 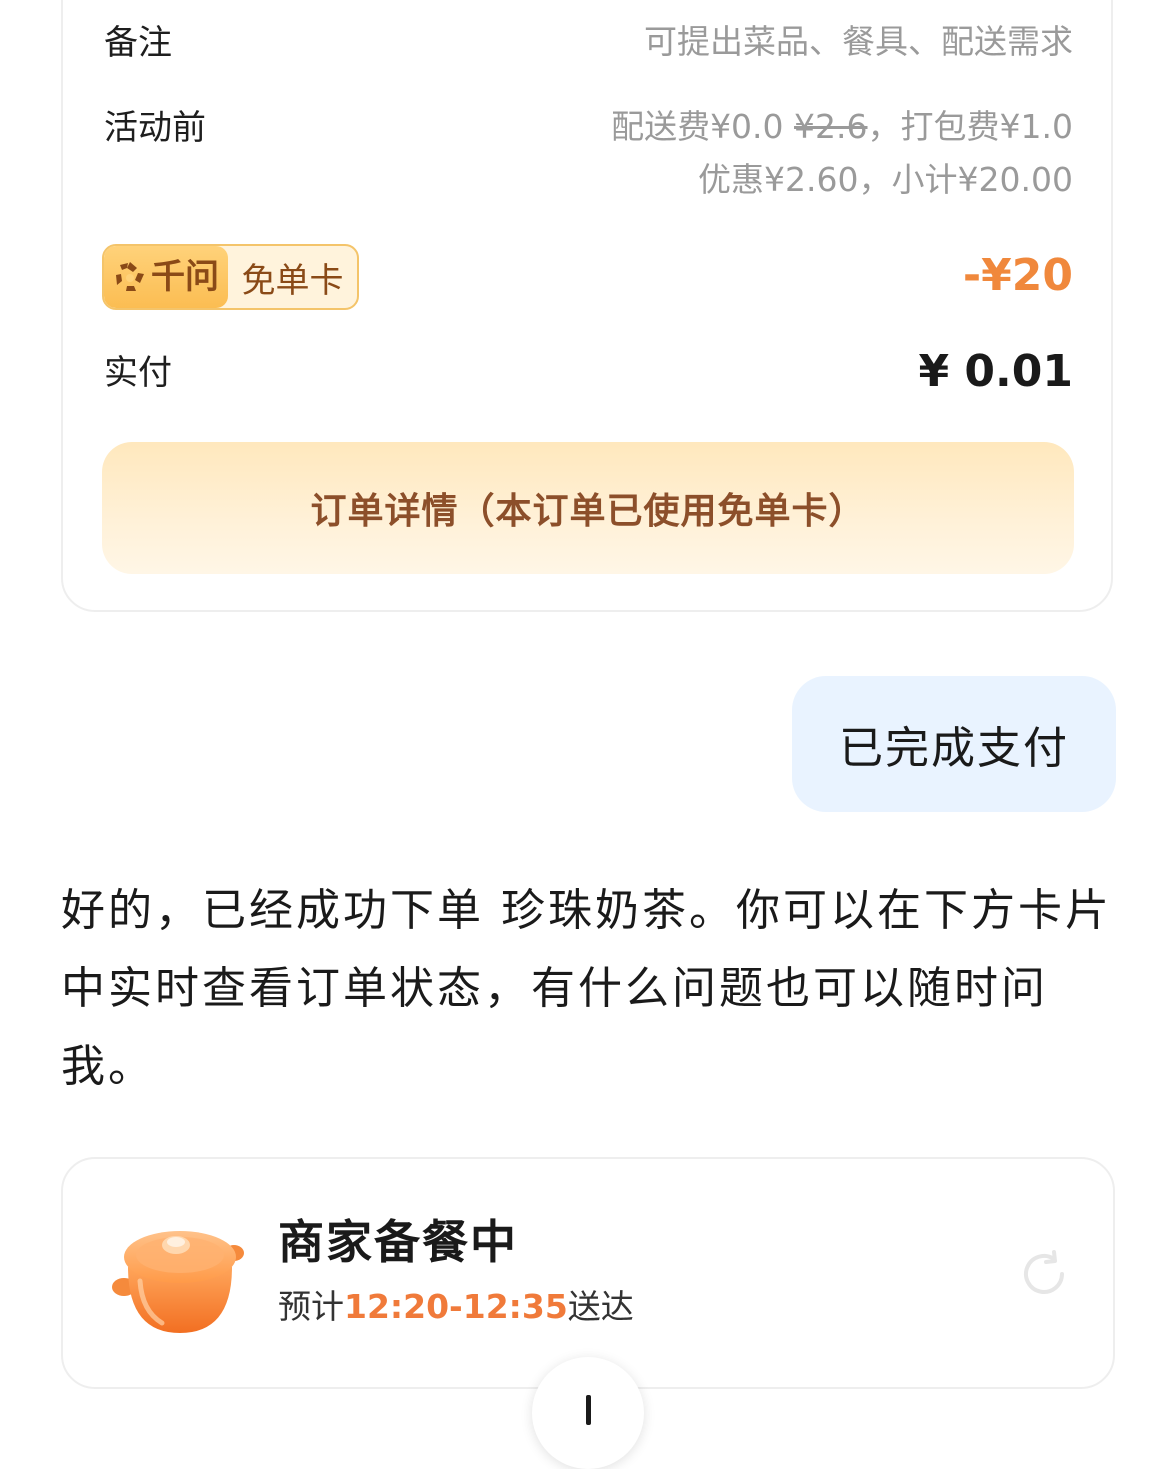 I want to click on badge-brand-section: 千问, so click(x=166, y=277).